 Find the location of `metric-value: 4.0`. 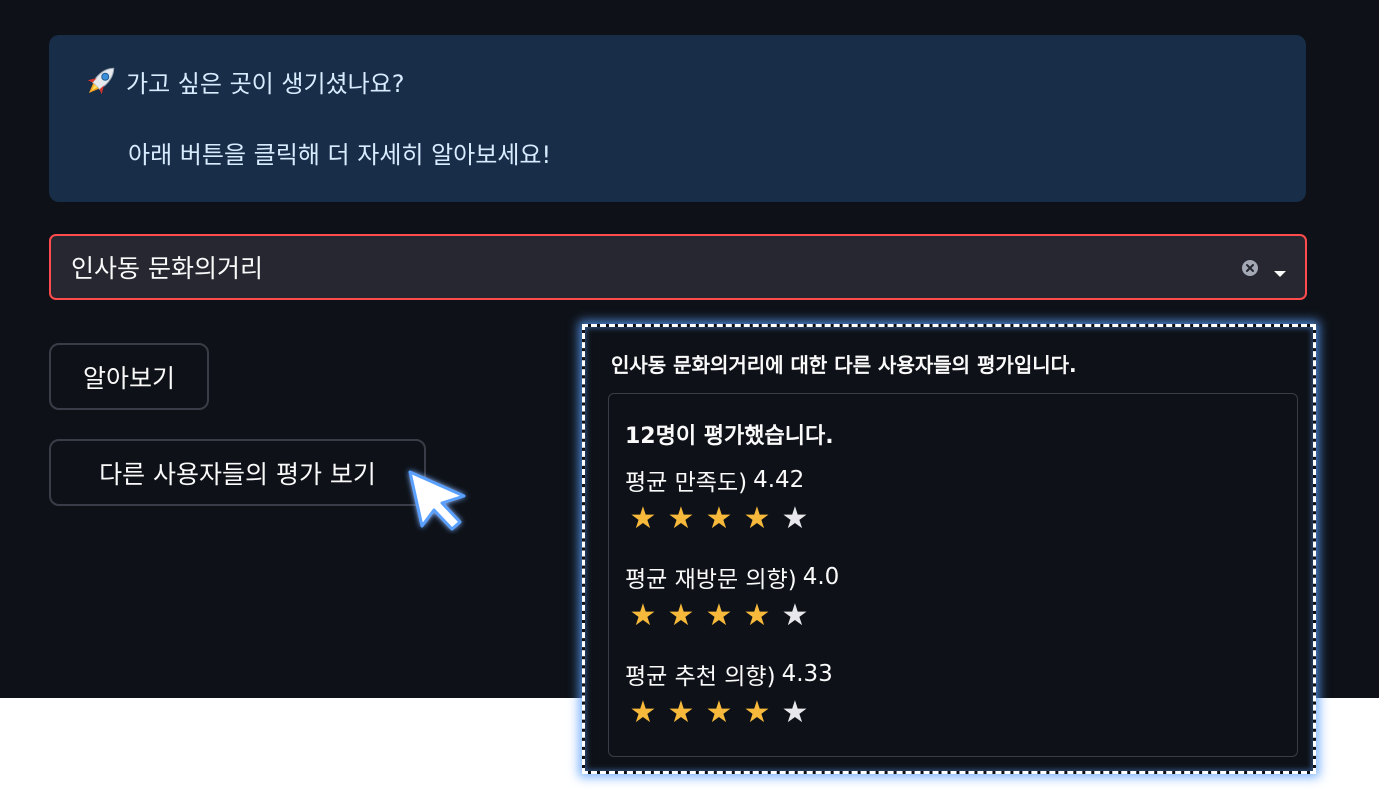

metric-value: 4.0 is located at coordinates (821, 577).